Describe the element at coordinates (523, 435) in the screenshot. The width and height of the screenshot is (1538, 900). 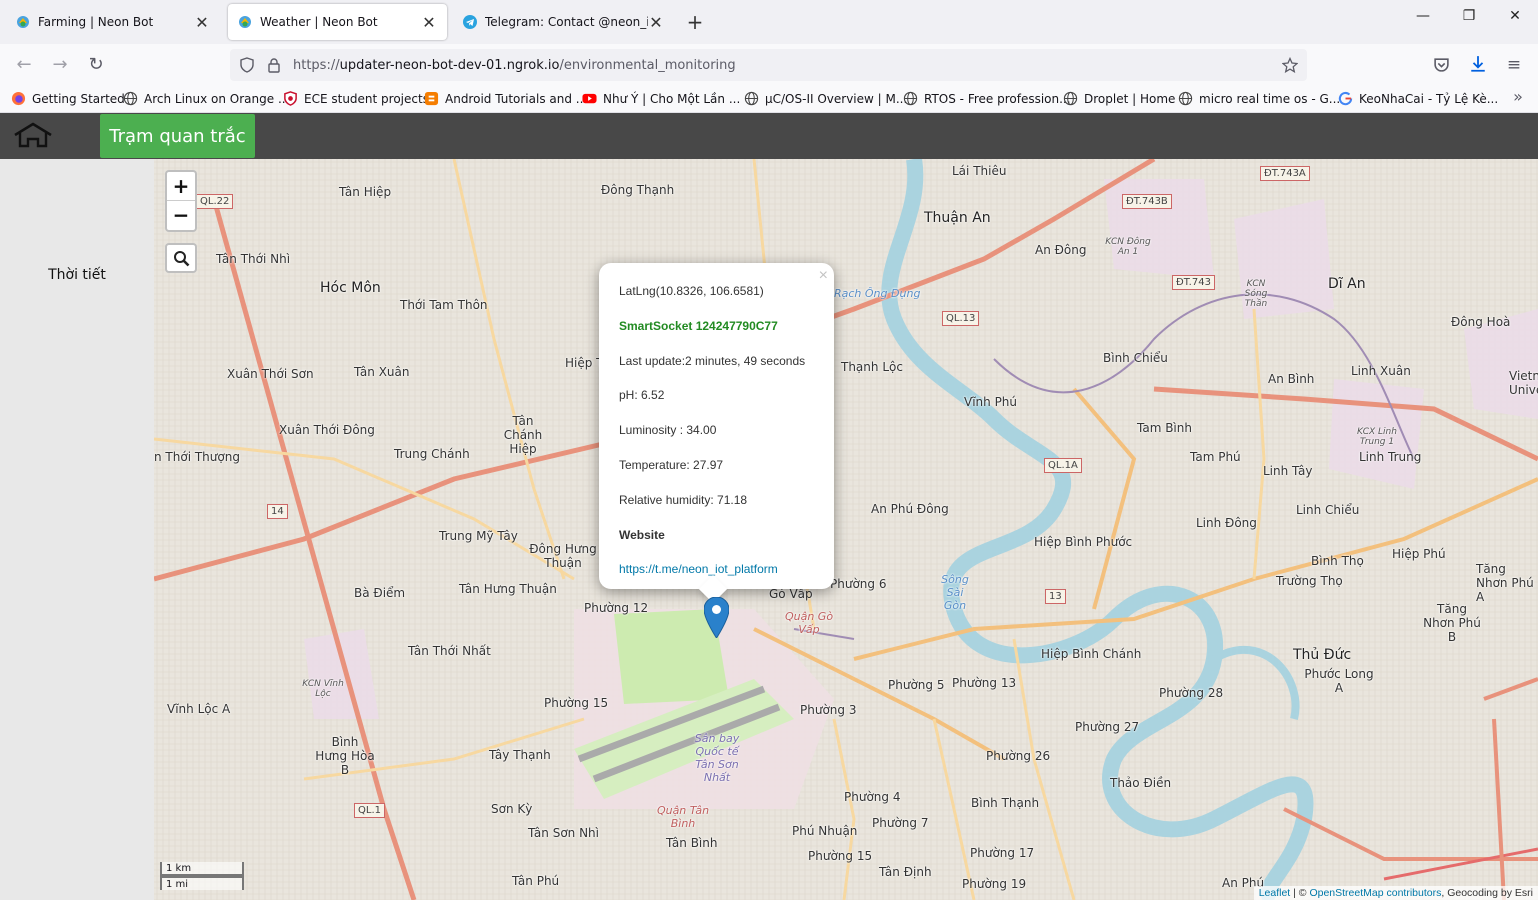
I see `map-label: Tân Chánh Hiệp` at that location.